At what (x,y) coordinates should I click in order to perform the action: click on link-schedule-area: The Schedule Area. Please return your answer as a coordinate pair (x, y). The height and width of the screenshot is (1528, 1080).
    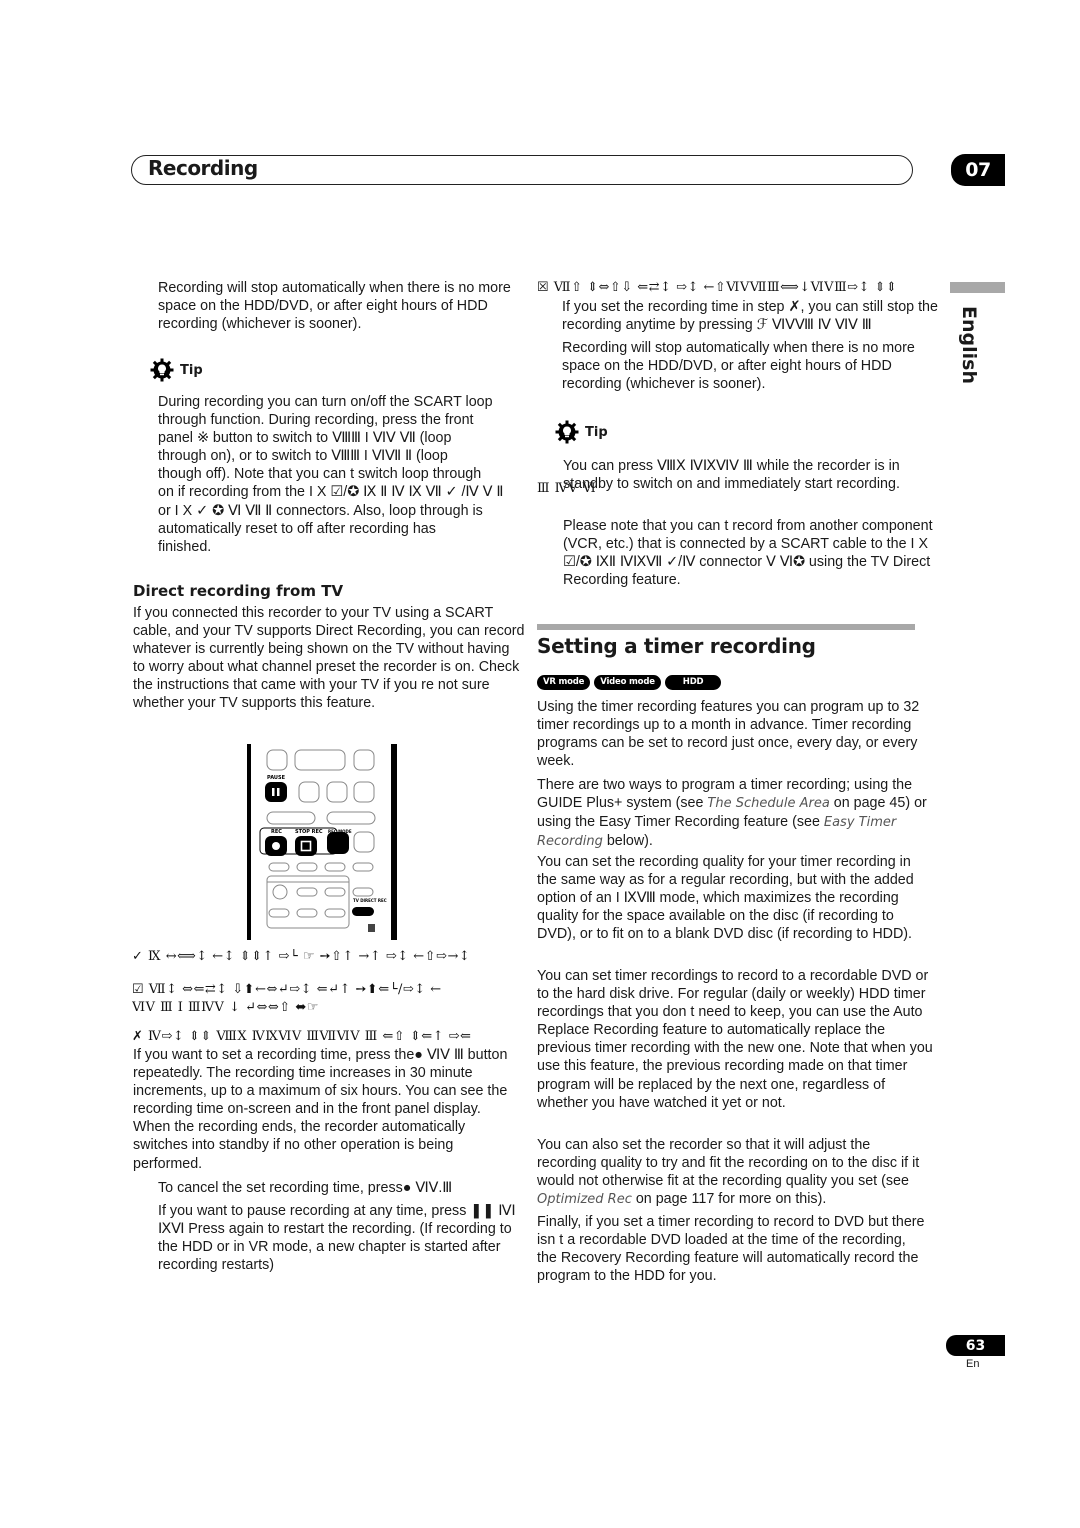
    Looking at the image, I should click on (768, 803).